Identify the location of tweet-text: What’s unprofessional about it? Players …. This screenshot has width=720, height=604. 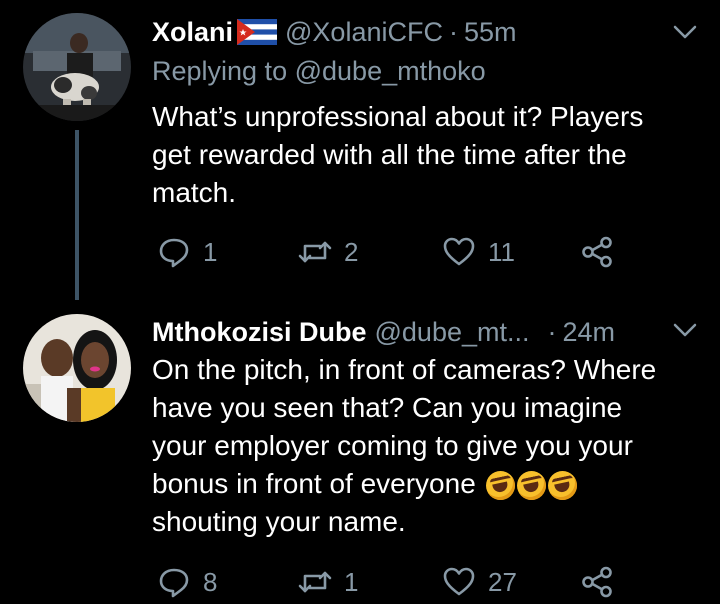
(398, 154).